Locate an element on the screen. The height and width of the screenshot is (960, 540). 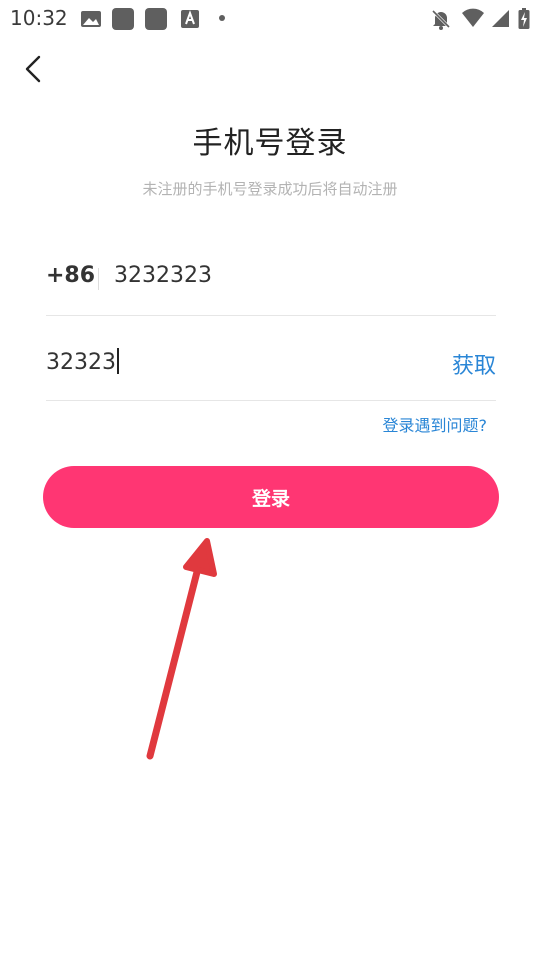
phone-input: 3232323 is located at coordinates (163, 275).